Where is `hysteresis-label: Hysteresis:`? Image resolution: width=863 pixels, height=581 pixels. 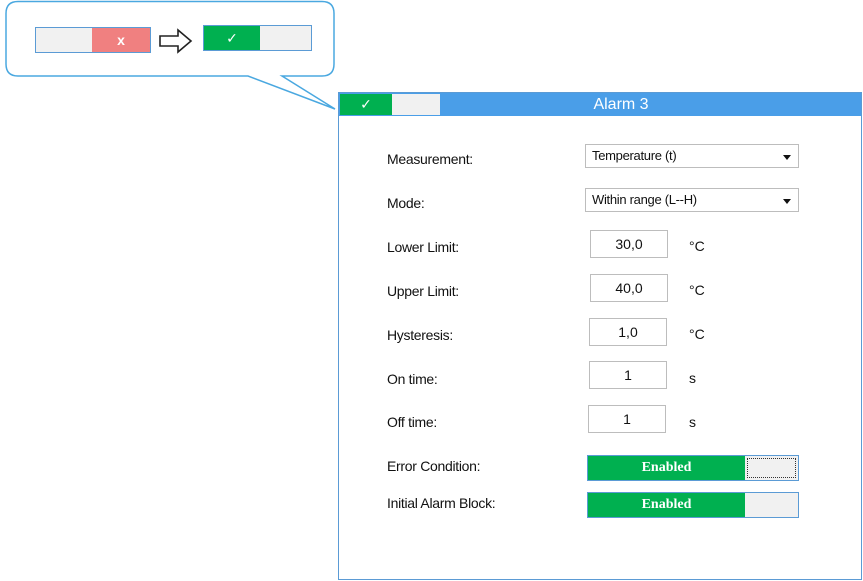
hysteresis-label: Hysteresis: is located at coordinates (420, 335).